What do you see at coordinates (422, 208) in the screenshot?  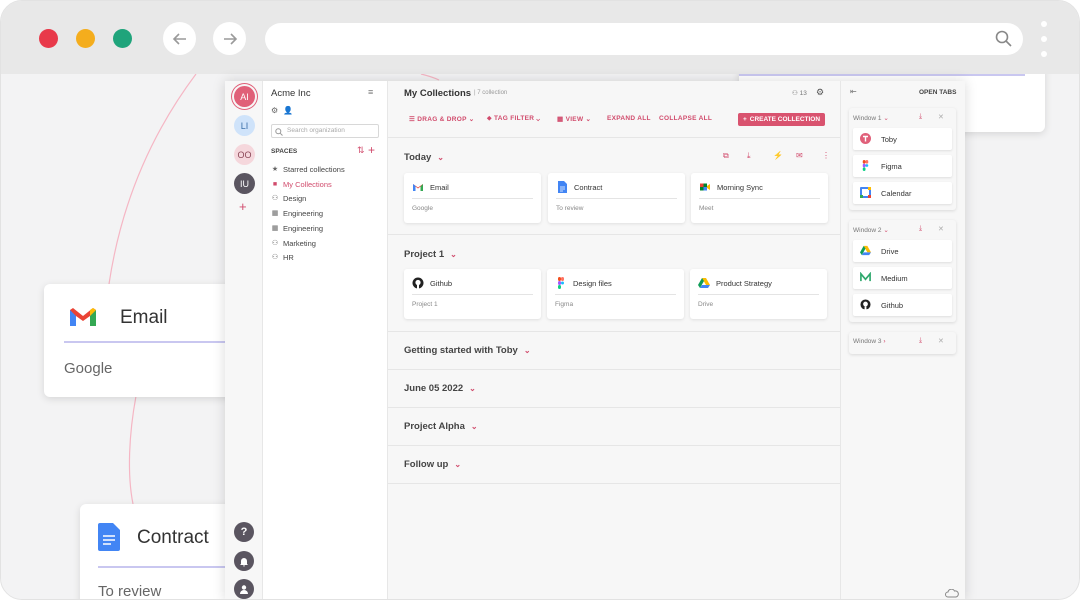 I see `card-subtitle: Google` at bounding box center [422, 208].